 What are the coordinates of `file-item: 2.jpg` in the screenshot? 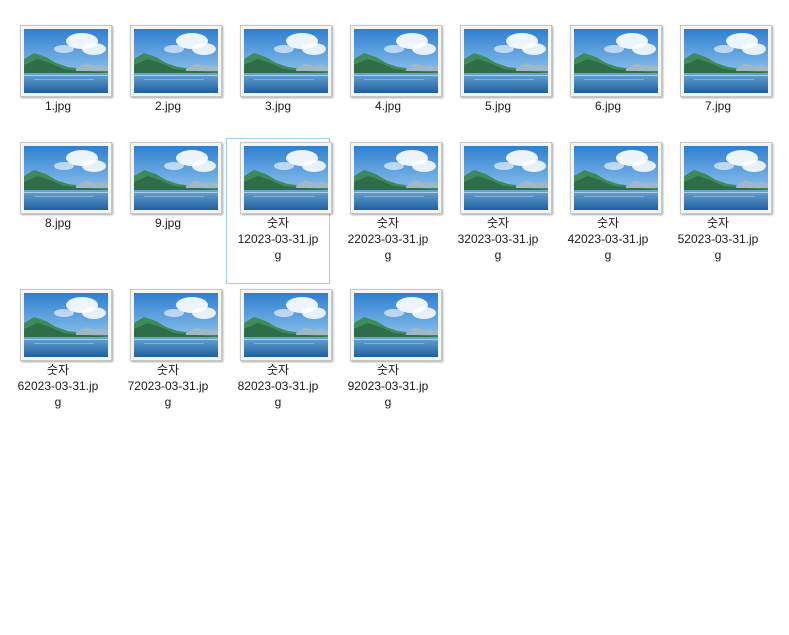 It's located at (169, 70).